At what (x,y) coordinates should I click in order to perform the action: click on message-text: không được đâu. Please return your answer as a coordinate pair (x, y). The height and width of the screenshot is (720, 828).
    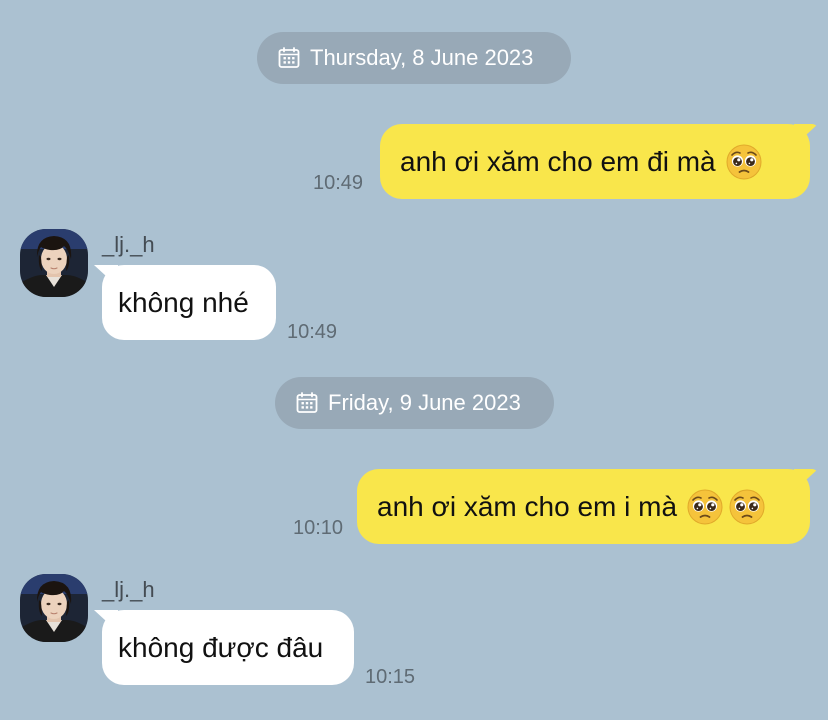
    Looking at the image, I should click on (221, 647).